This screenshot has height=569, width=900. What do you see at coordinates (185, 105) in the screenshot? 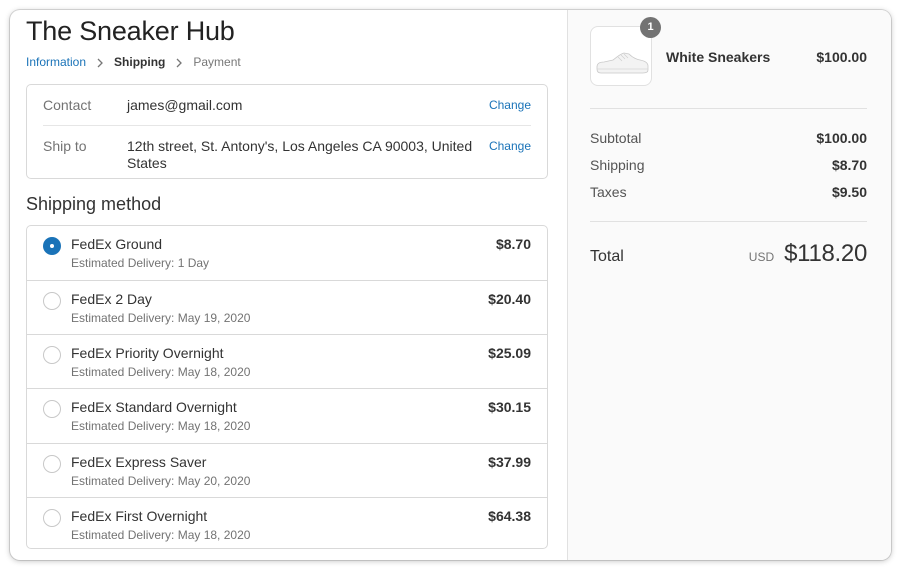
I see `contact-value: james@gmail.com` at bounding box center [185, 105].